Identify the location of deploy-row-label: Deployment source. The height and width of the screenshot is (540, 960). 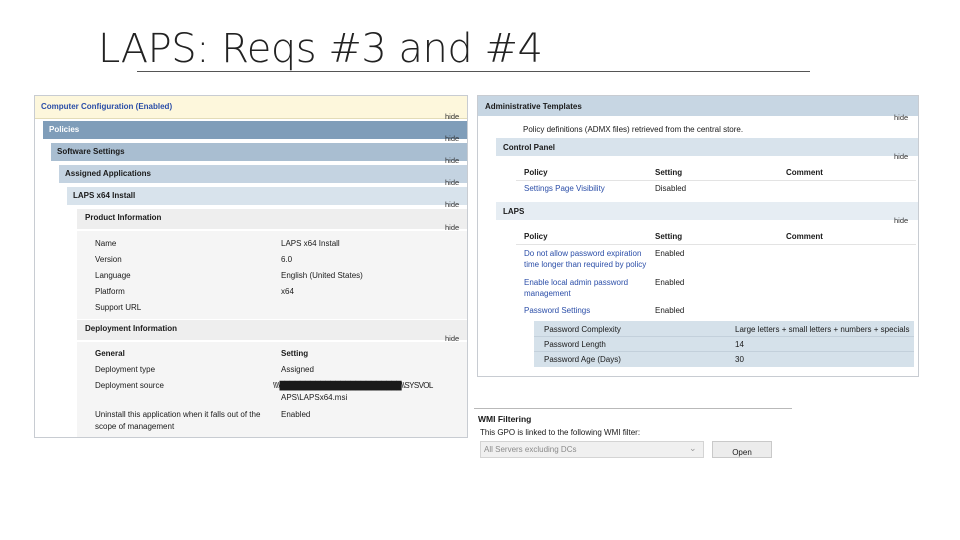
(129, 385).